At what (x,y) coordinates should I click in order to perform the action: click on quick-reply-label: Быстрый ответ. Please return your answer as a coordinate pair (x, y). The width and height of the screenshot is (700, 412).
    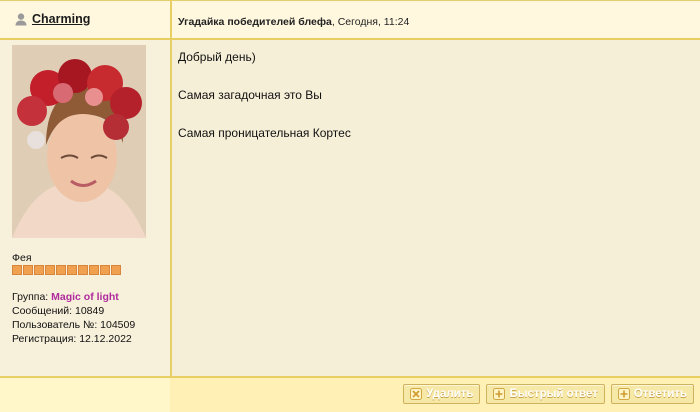
    Looking at the image, I should click on (553, 394).